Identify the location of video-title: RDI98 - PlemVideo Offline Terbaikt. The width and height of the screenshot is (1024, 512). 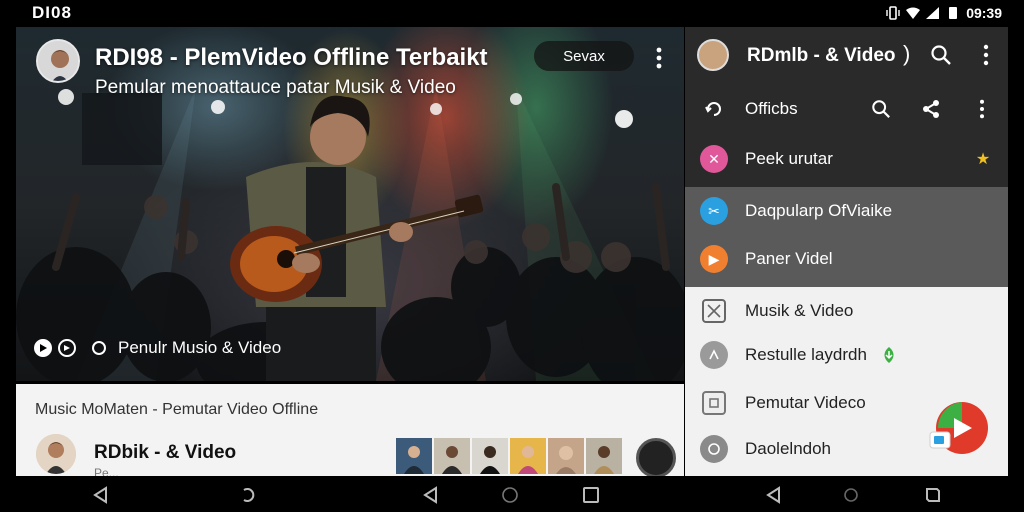
(291, 57).